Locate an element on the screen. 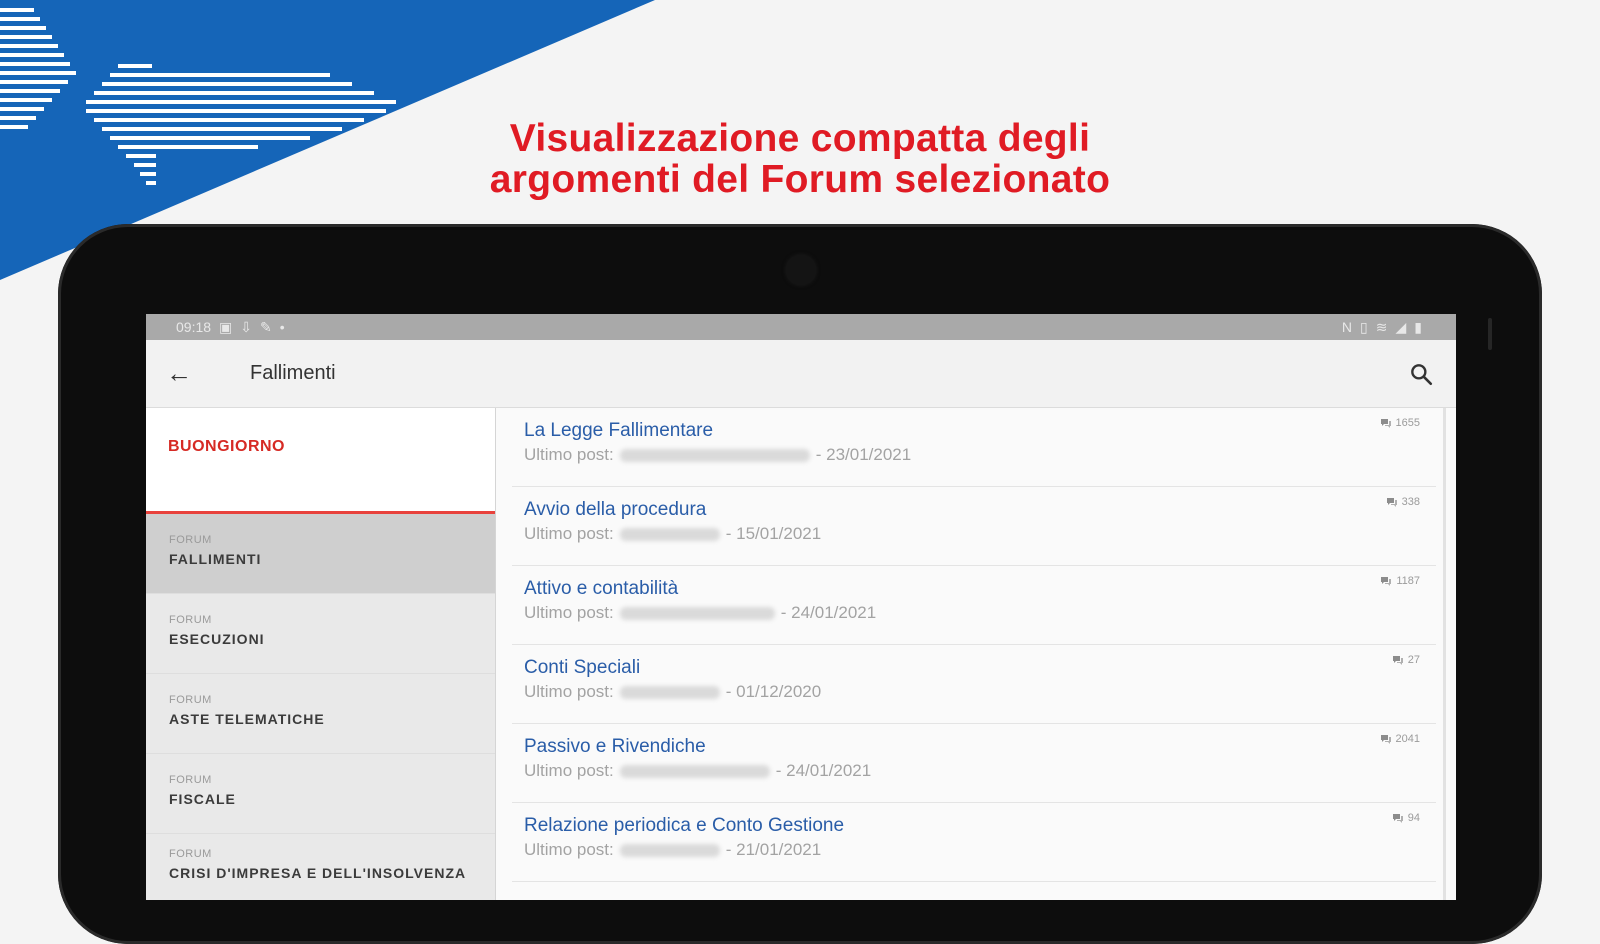 The image size is (1600, 944). reply-count: 27 is located at coordinates (1406, 660).